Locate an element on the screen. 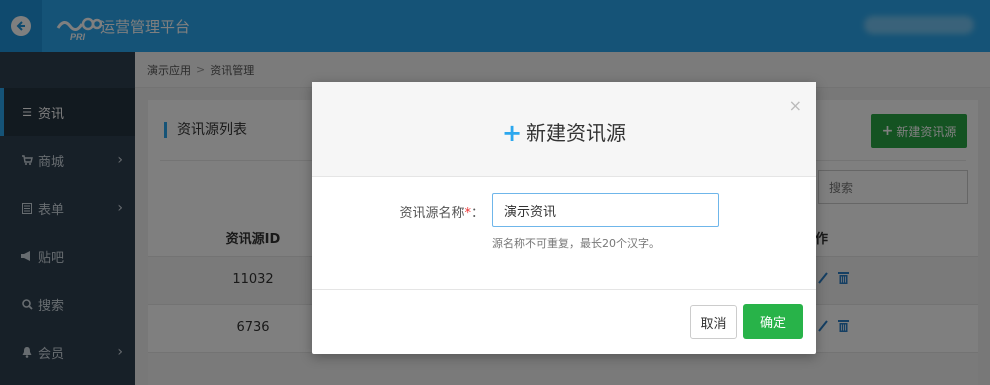 This screenshot has height=385, width=990. dialog-title: + 新建资讯源 is located at coordinates (564, 132).